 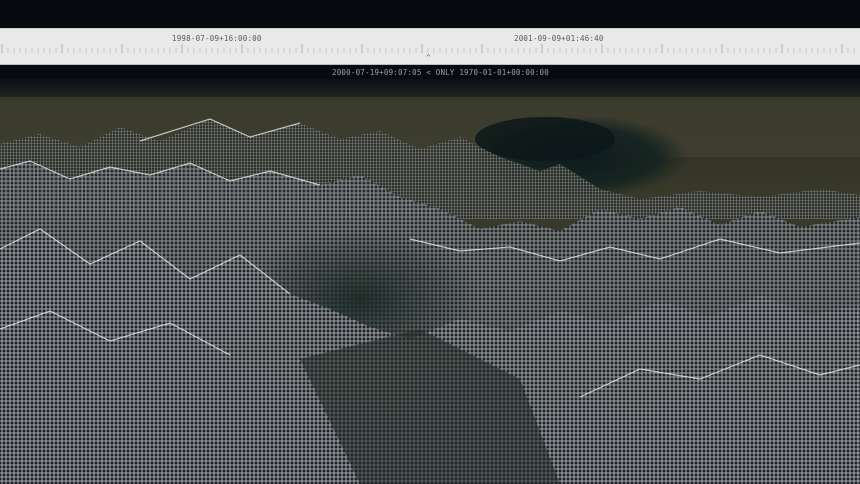 What do you see at coordinates (445, 72) in the screenshot?
I see `only-toggle: ONLY` at bounding box center [445, 72].